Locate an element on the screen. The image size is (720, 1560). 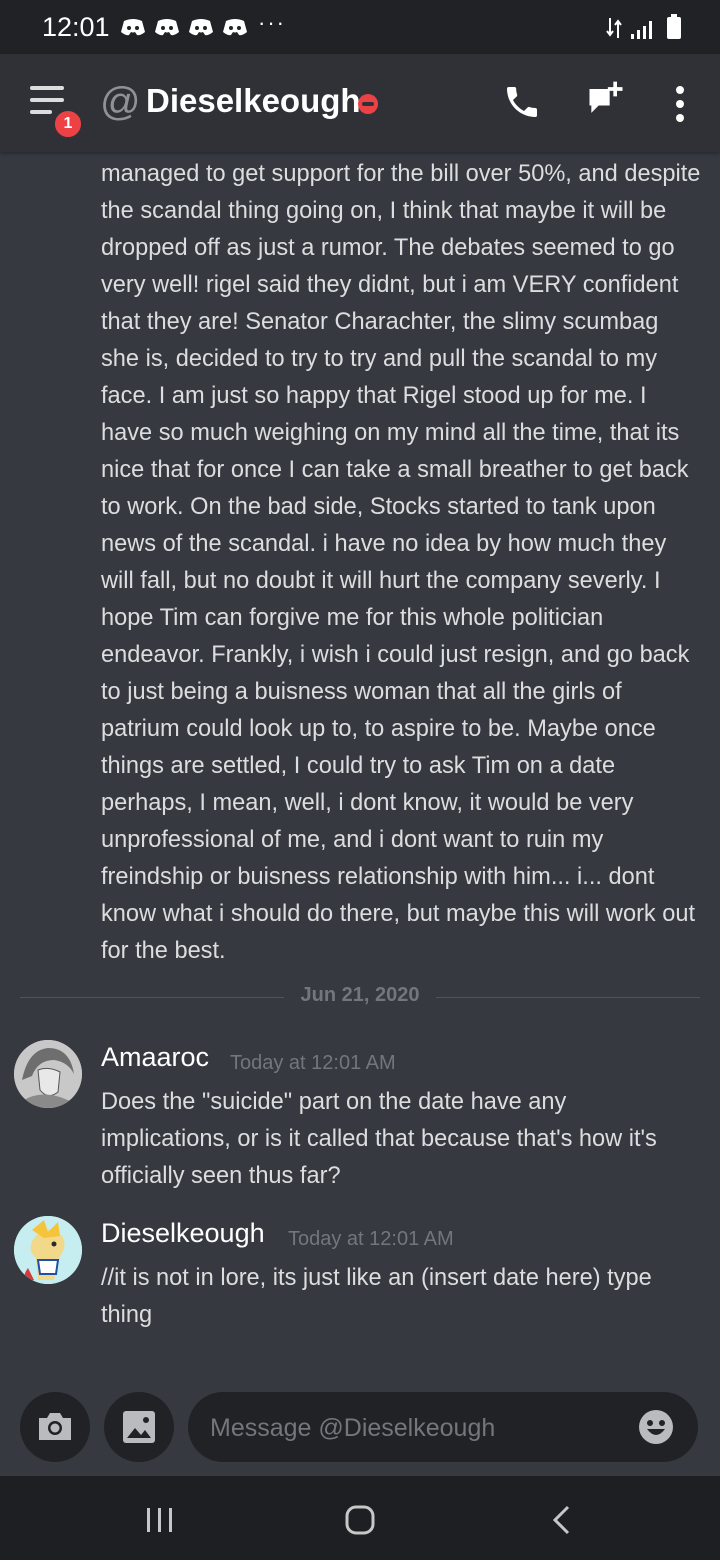
more-notifications-indicator: ··· is located at coordinates (272, 22).